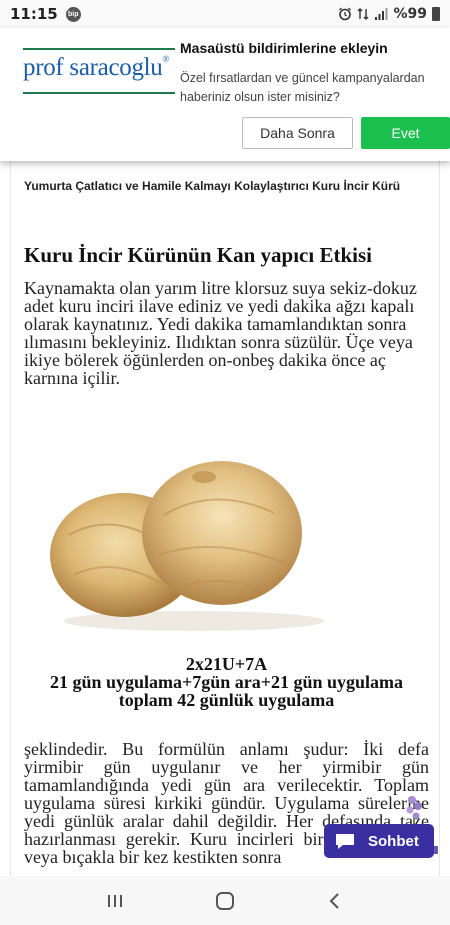 This screenshot has width=450, height=925. Describe the element at coordinates (187, 546) in the screenshot. I see `dried-figs-illustration` at that location.